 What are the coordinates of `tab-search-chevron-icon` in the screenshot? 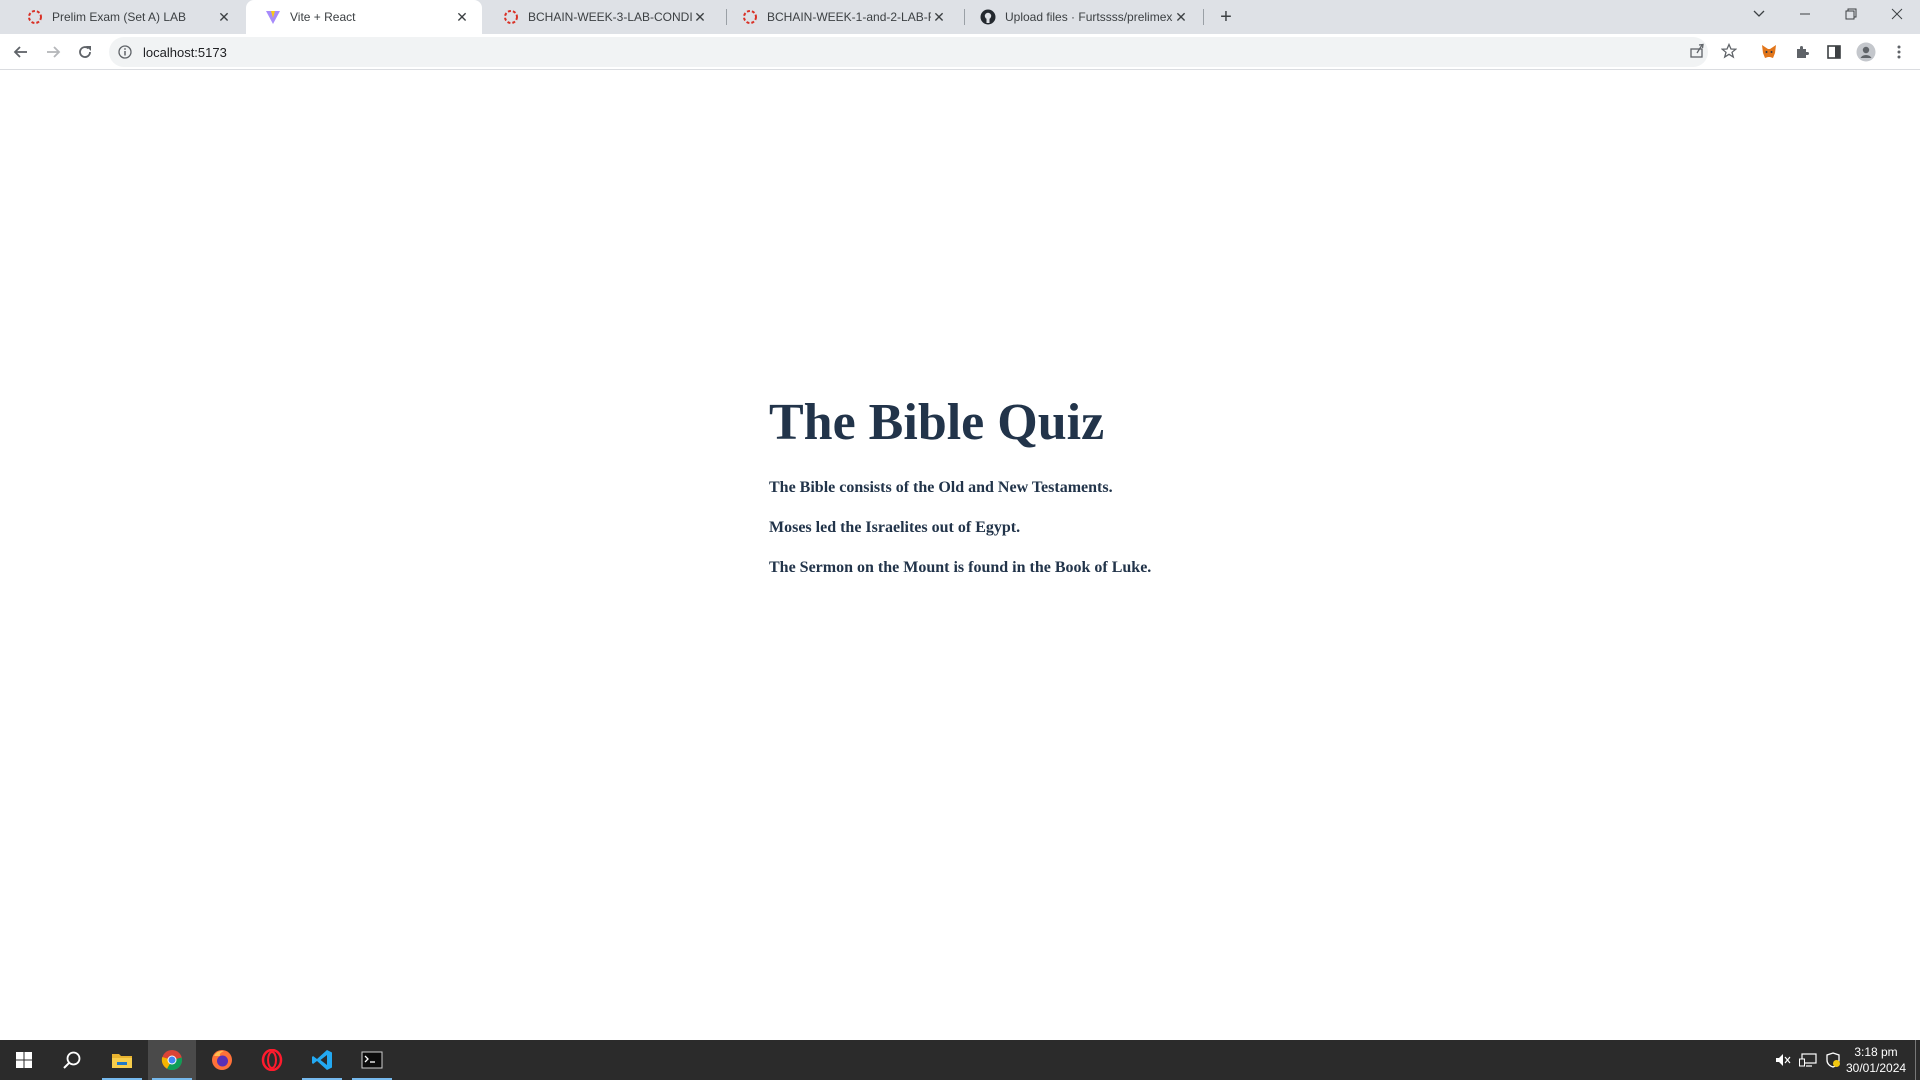 It's located at (1759, 14).